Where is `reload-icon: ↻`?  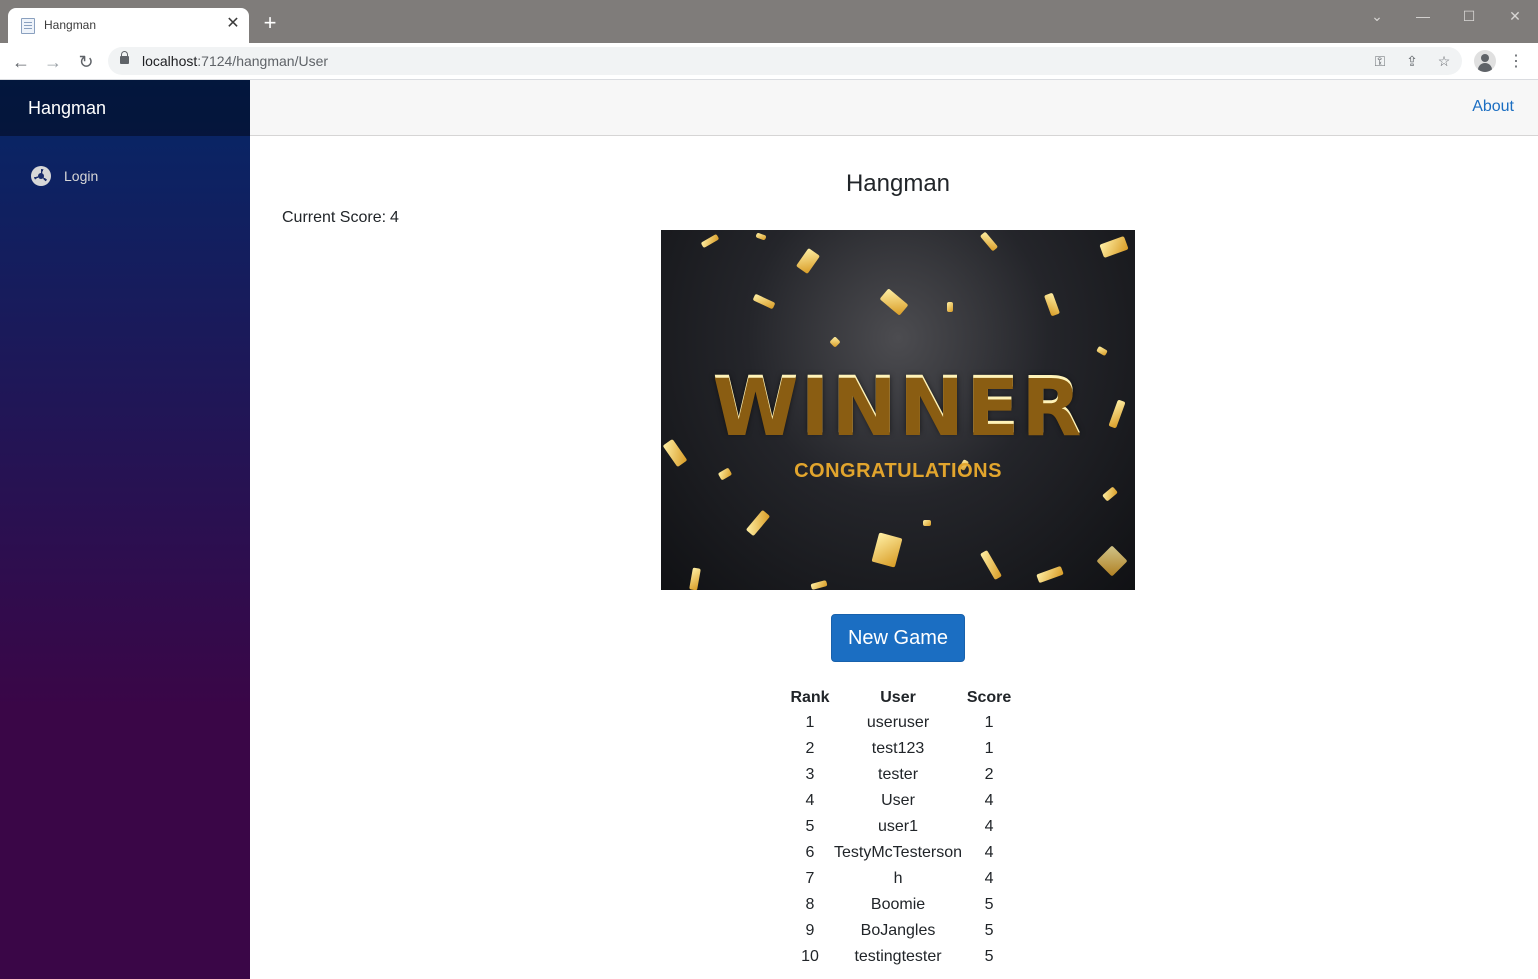
reload-icon: ↻ is located at coordinates (86, 62).